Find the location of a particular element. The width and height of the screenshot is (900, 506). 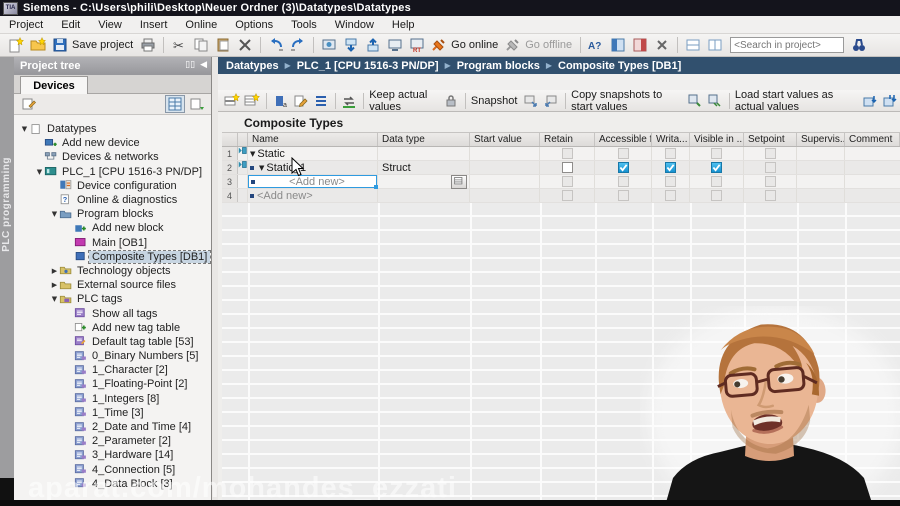

snapshot-copy-icon is located at coordinates (531, 101).